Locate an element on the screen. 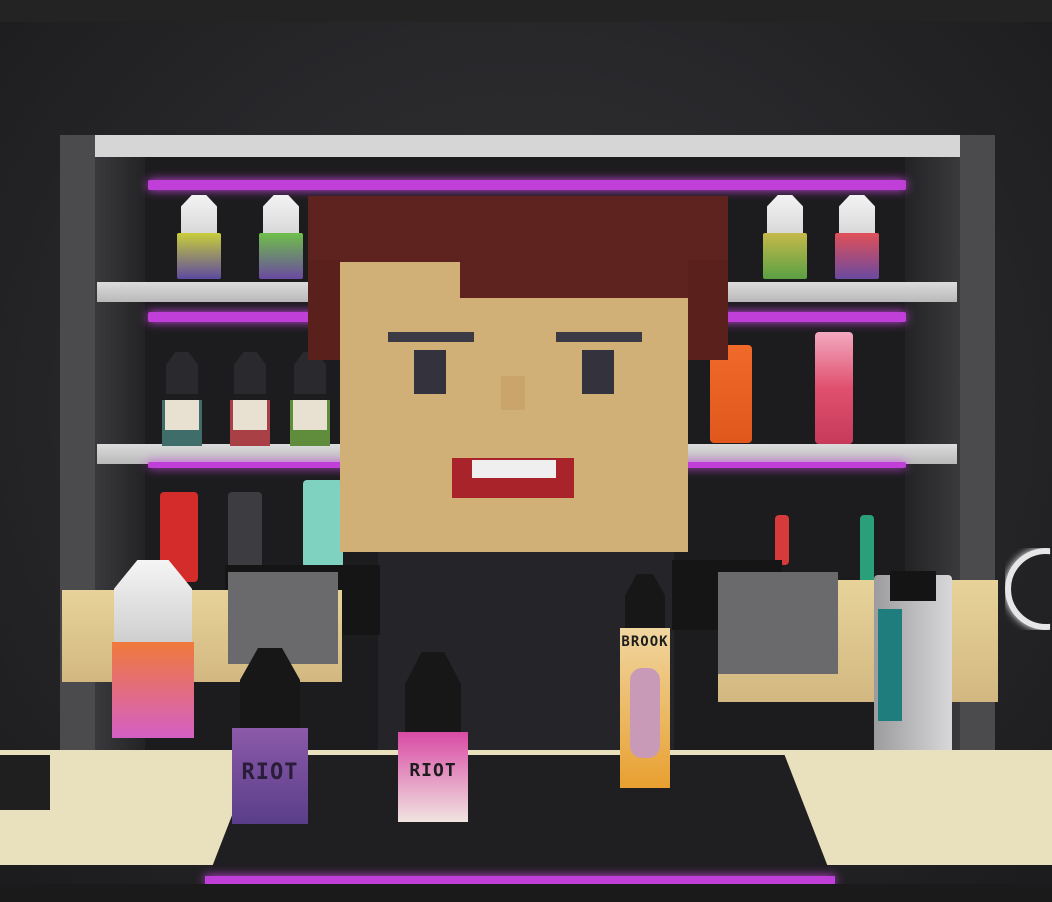 This screenshot has height=902, width=1052. counter-device-left is located at coordinates (25, 782).